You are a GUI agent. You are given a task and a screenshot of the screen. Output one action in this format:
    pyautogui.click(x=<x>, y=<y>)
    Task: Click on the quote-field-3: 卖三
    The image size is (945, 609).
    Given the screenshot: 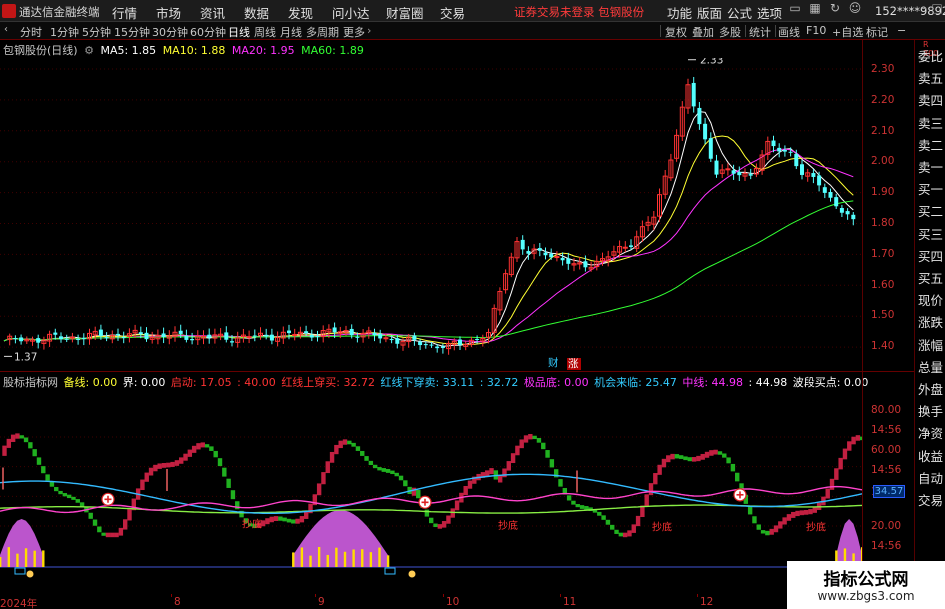 What is the action you would take?
    pyautogui.click(x=930, y=122)
    